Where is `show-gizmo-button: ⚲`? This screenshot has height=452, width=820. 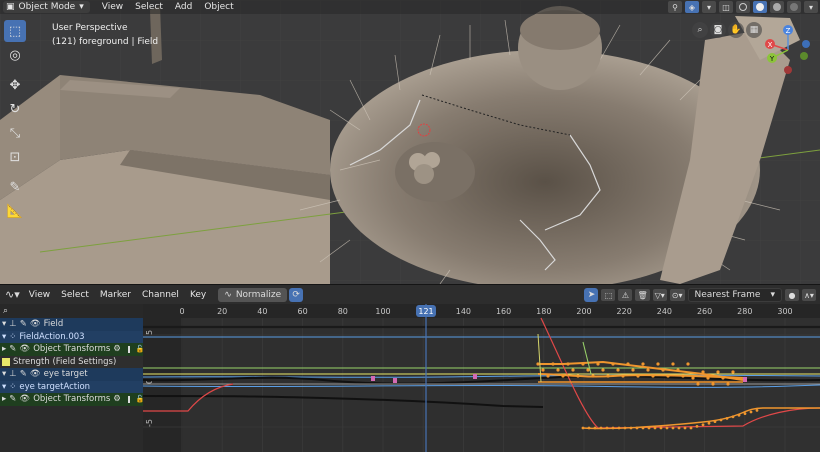
show-gizmo-button: ⚲ is located at coordinates (675, 7).